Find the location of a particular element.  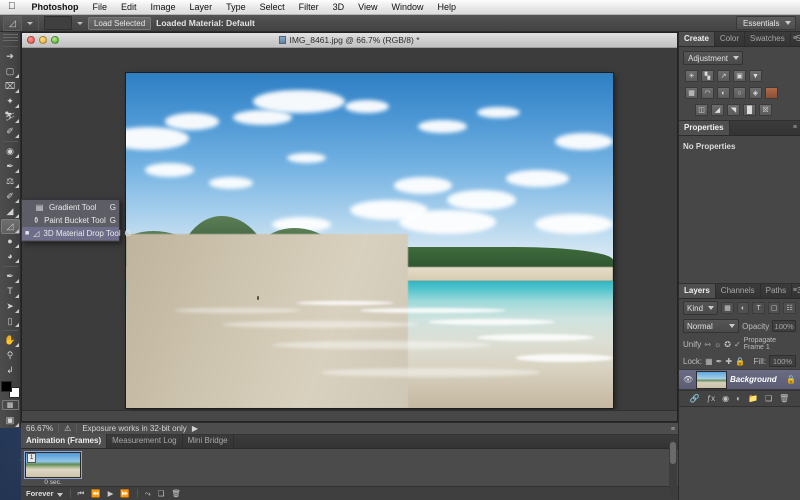

path-selection-tool: ➤ is located at coordinates (10, 306).